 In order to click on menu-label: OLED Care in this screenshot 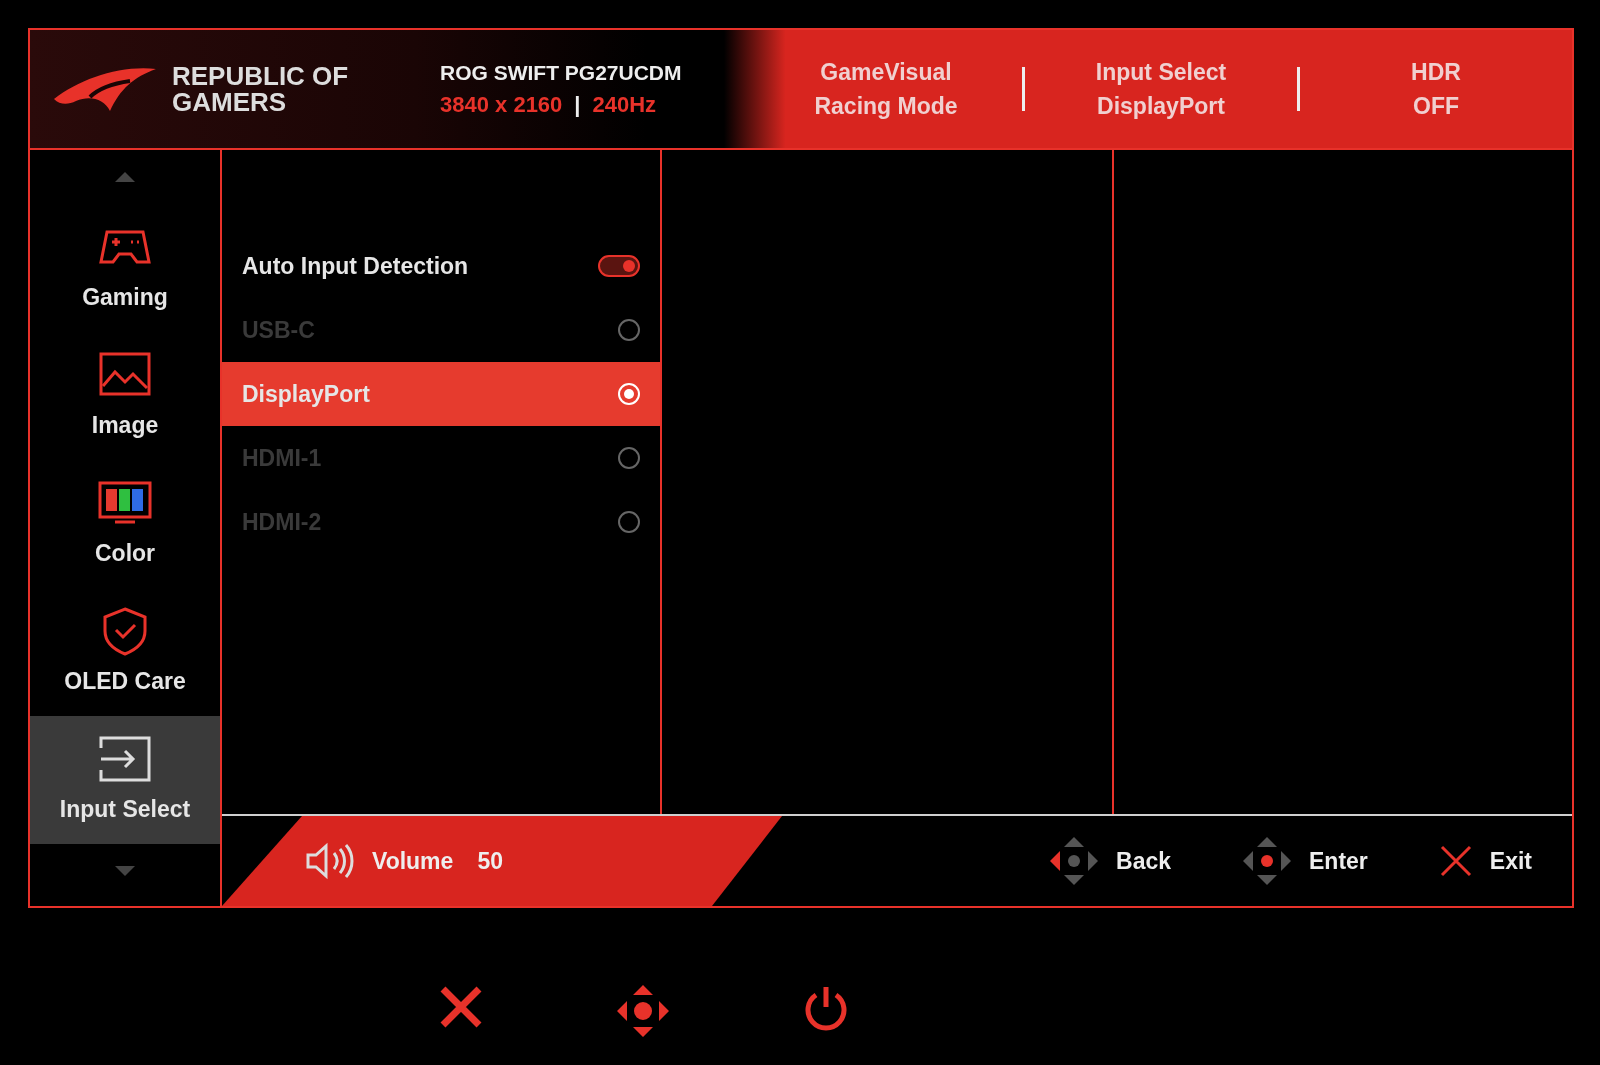, I will do `click(125, 681)`.